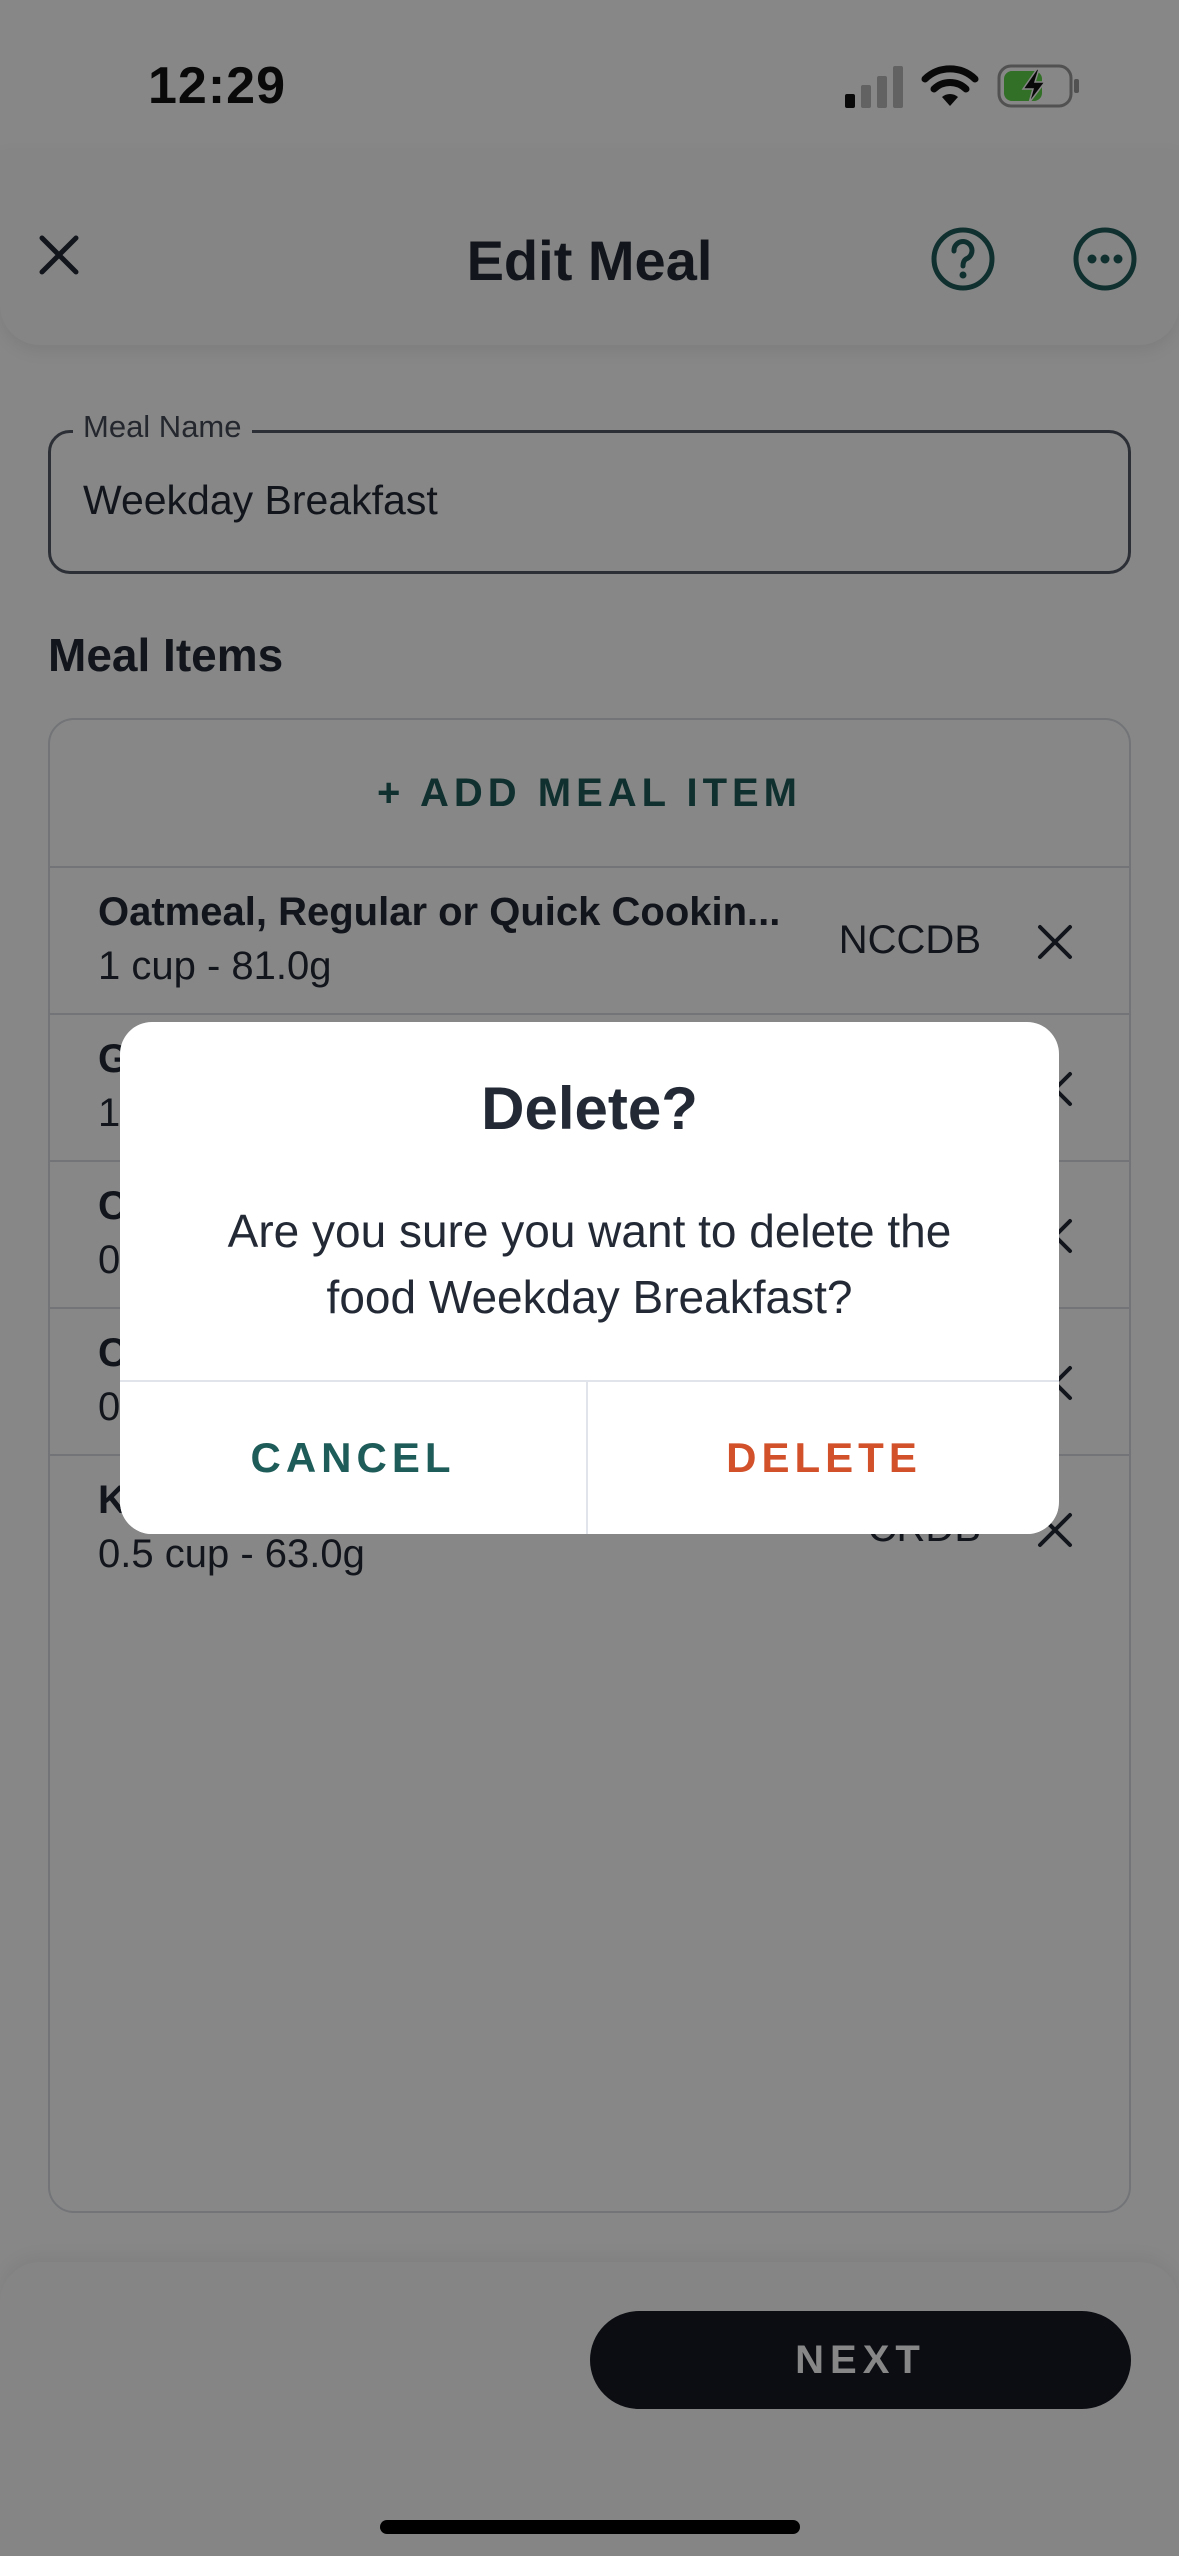 The image size is (1179, 2556). Describe the element at coordinates (354, 1458) in the screenshot. I see `cancel-button: CANCEL` at that location.